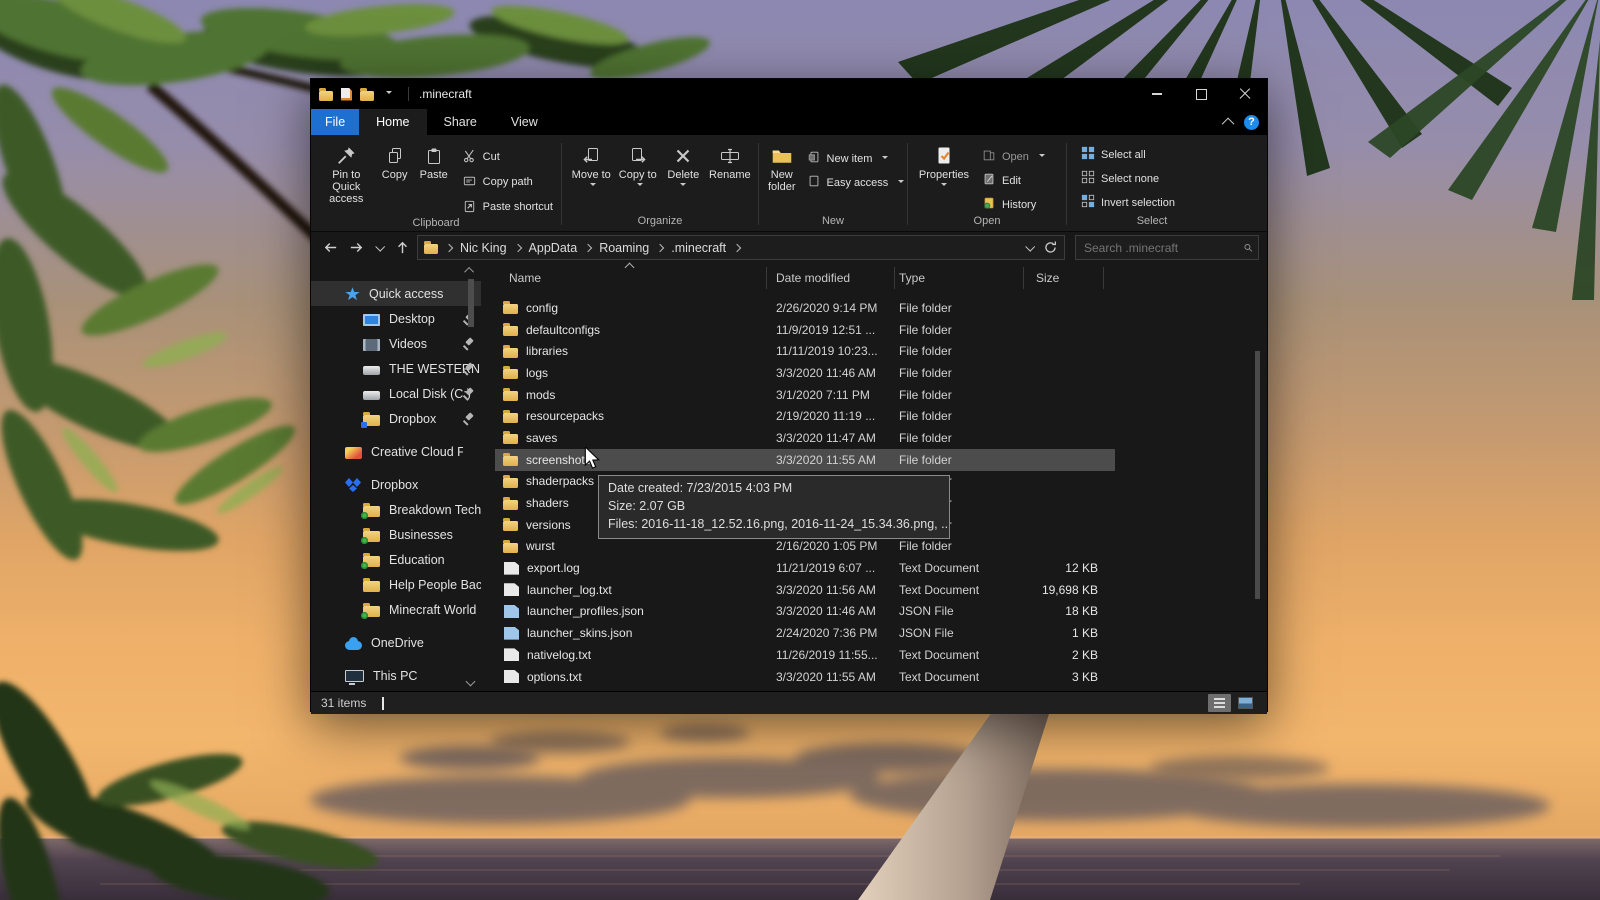 The image size is (1600, 900). I want to click on sidebar-item: Help People Back, so click(396, 584).